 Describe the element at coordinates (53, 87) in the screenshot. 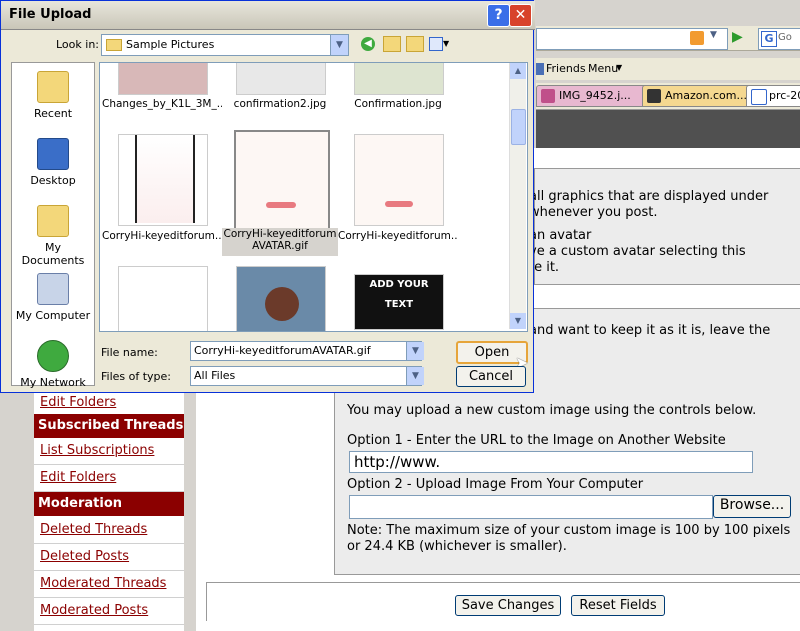

I see `recent-icon` at that location.